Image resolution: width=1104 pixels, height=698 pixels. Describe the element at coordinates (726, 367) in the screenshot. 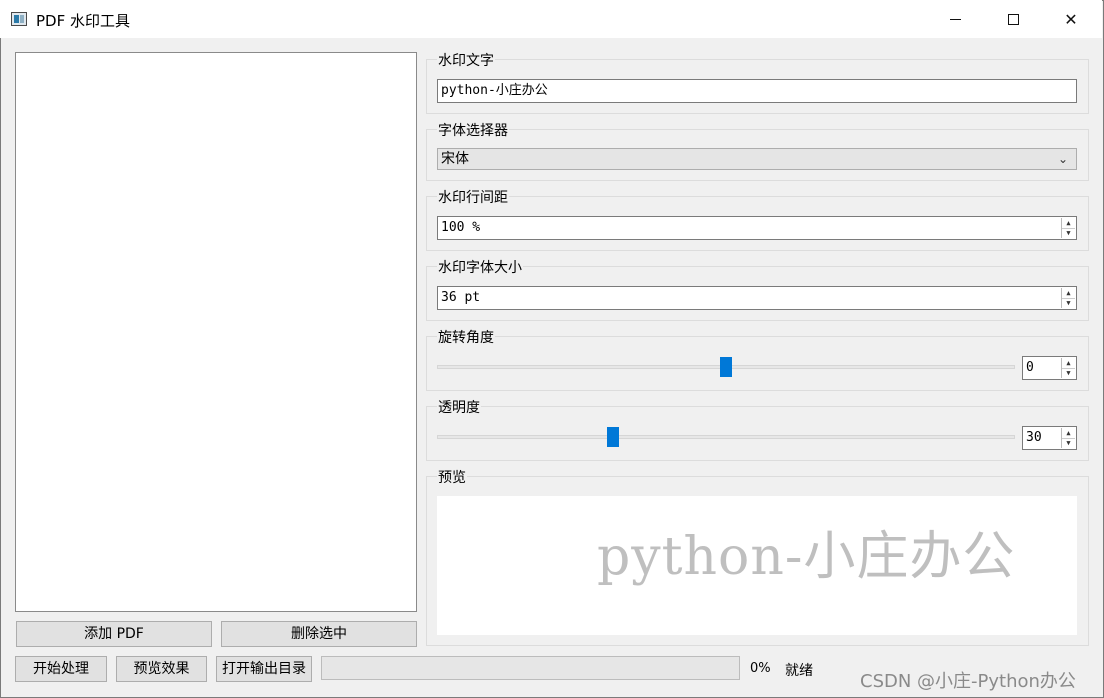

I see `rotation-slider-handle` at that location.